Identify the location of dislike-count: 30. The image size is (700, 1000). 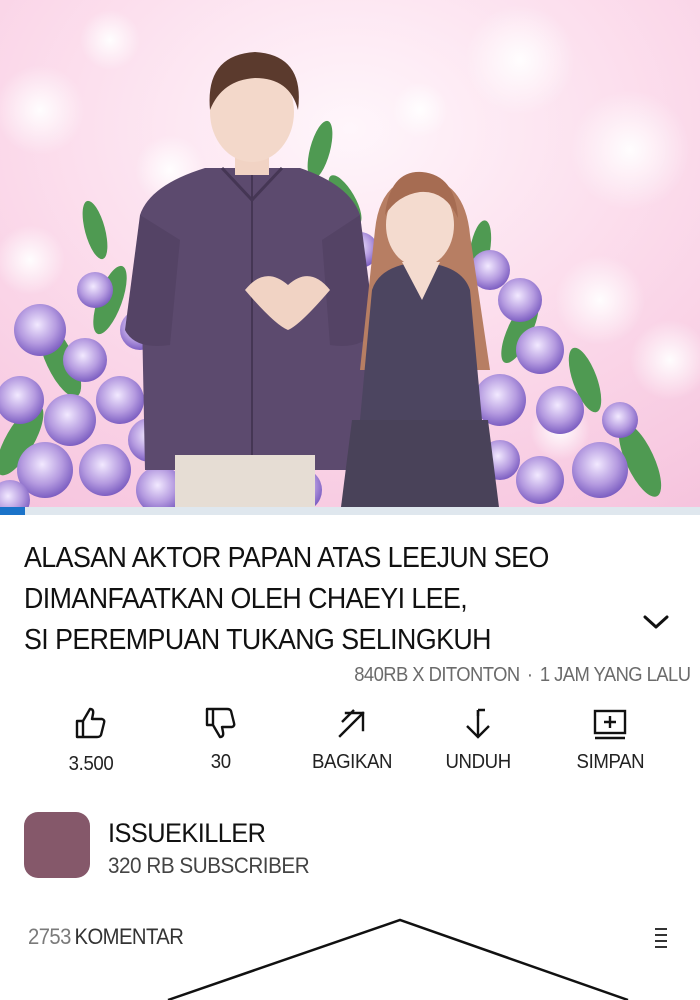
(221, 762).